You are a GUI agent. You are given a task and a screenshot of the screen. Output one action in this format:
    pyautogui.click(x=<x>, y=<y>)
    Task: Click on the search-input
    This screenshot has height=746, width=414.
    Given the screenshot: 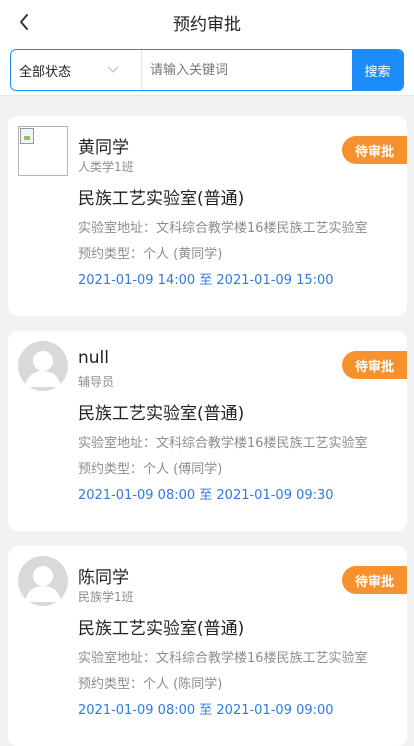 What is the action you would take?
    pyautogui.click(x=247, y=70)
    